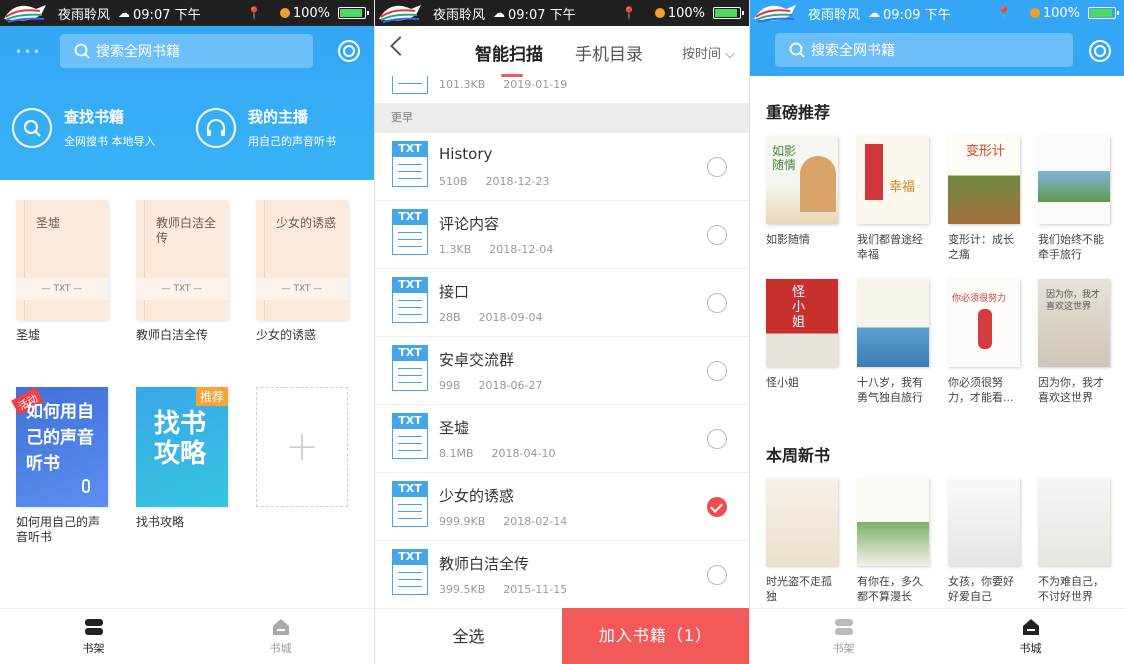 This screenshot has width=1124, height=664. I want to click on tab-smart-scan: 智能扫描, so click(509, 58).